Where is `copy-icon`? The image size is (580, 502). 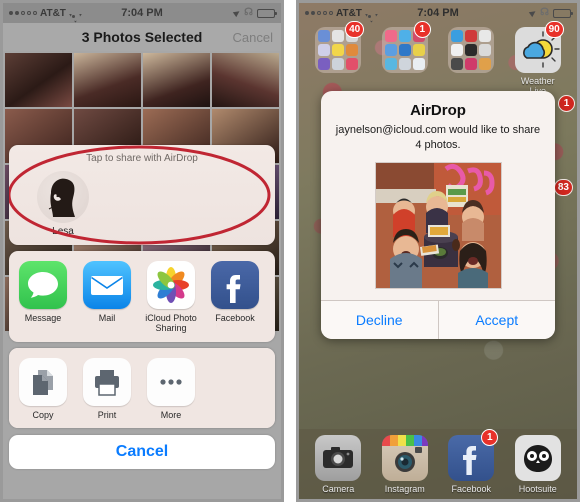
copy-icon is located at coordinates (43, 381).